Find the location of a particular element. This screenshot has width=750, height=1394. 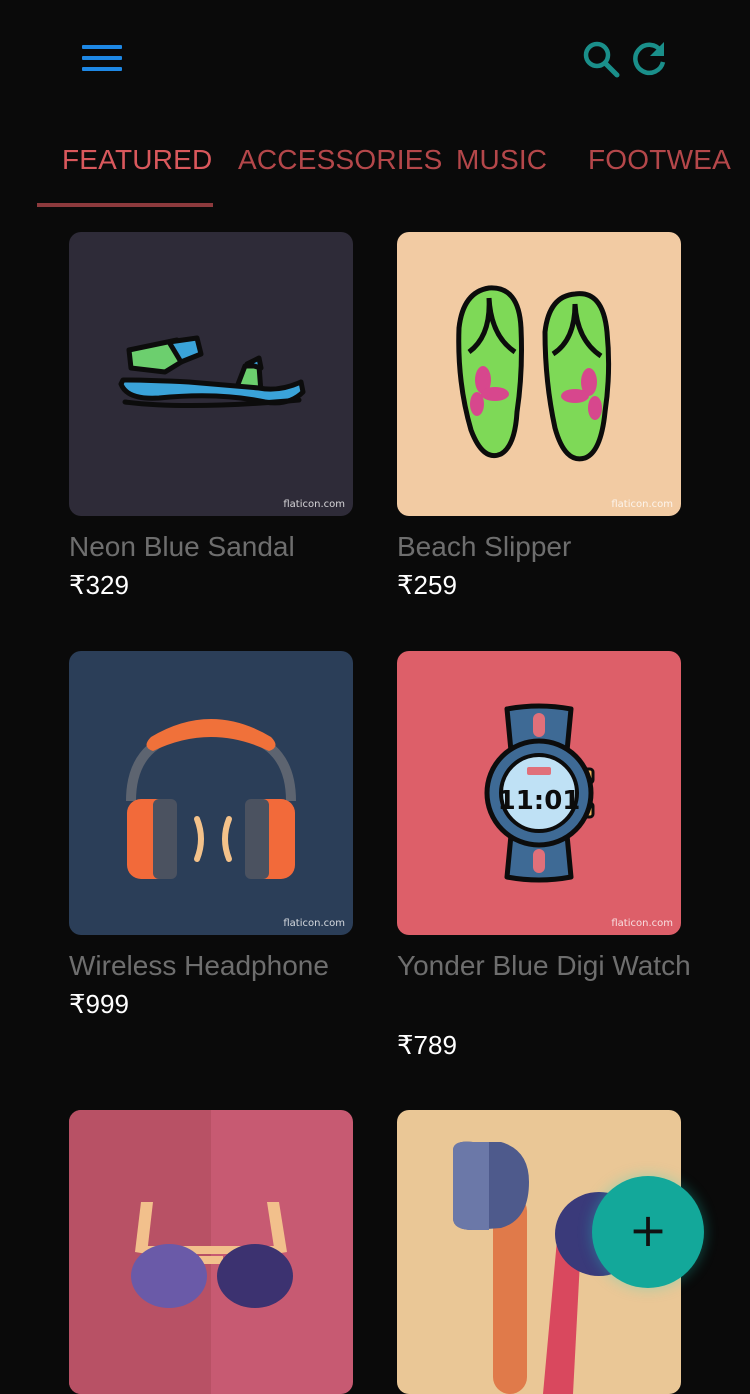

refresh-icon is located at coordinates (649, 59).